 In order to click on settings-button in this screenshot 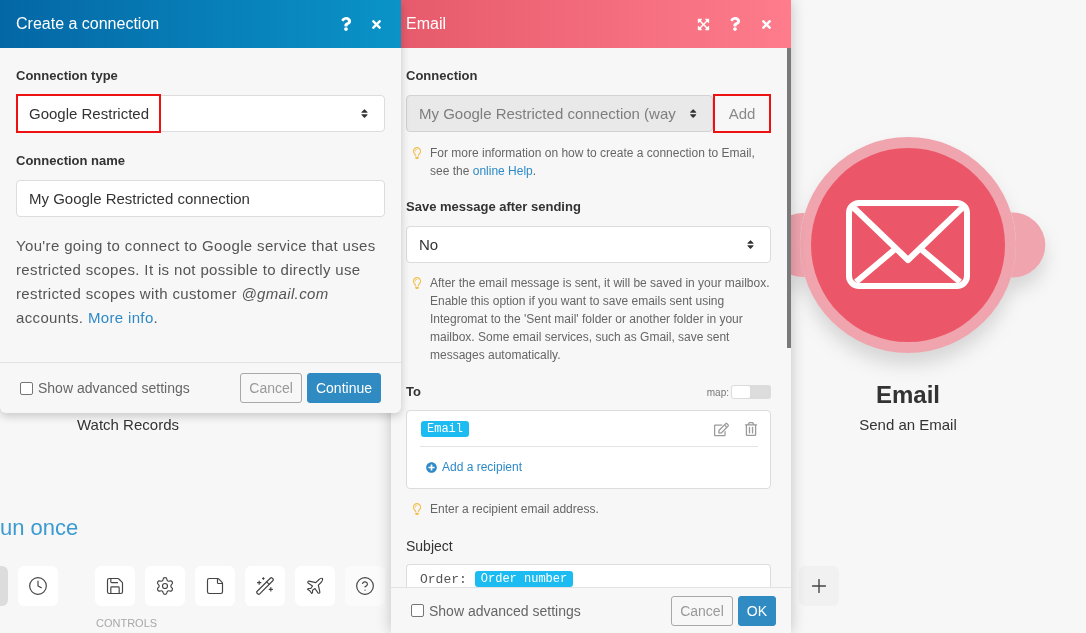, I will do `click(165, 586)`.